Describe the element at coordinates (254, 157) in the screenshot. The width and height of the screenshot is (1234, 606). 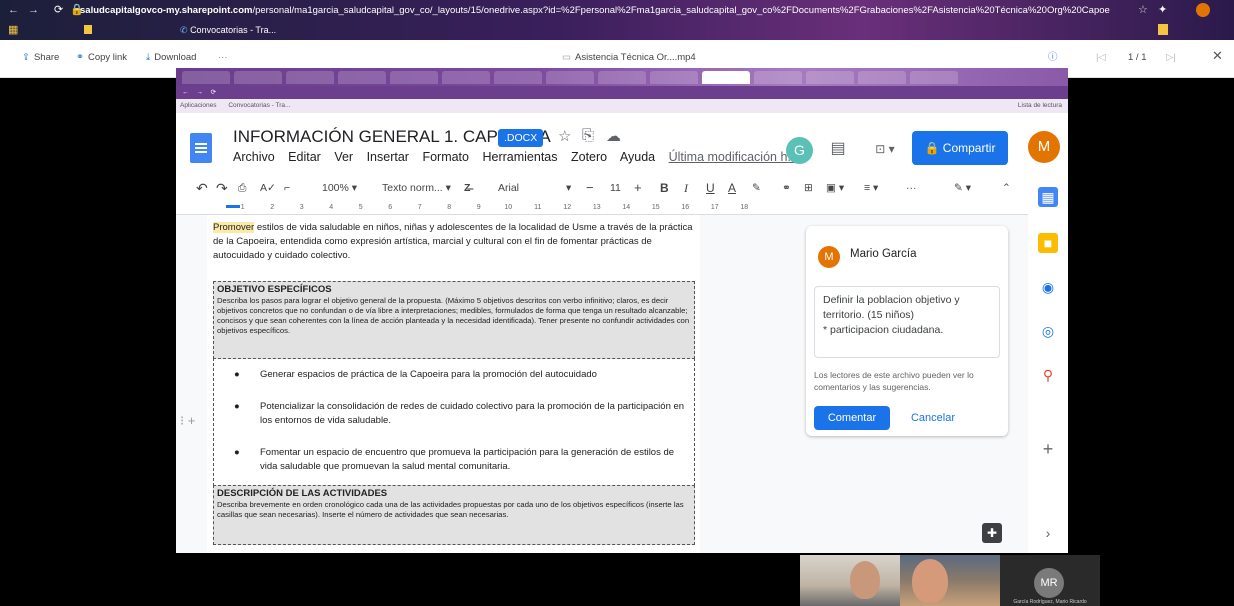
I see `menu-archivo: Archivo` at that location.